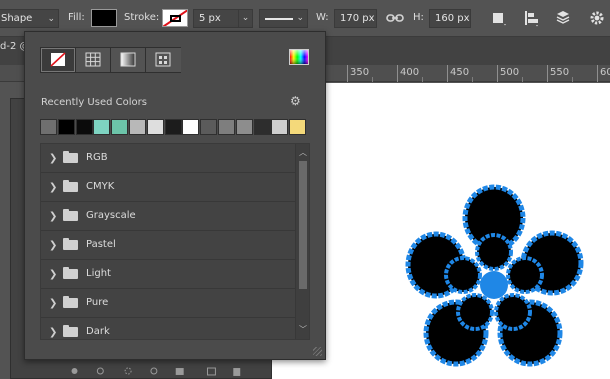 The width and height of the screenshot is (610, 379). I want to click on width-field: 170 px, so click(355, 18).